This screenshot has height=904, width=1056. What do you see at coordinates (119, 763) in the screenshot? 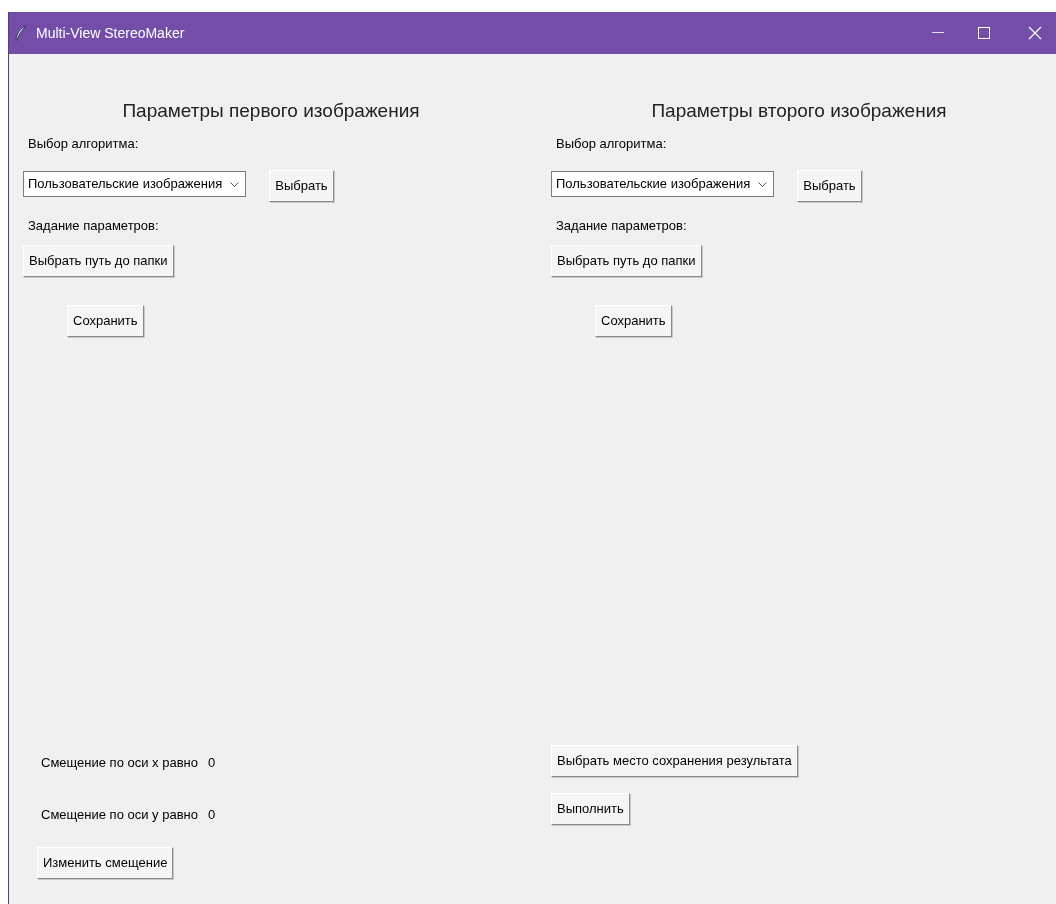
I see `offset-label: Смещение по оси x равно` at bounding box center [119, 763].